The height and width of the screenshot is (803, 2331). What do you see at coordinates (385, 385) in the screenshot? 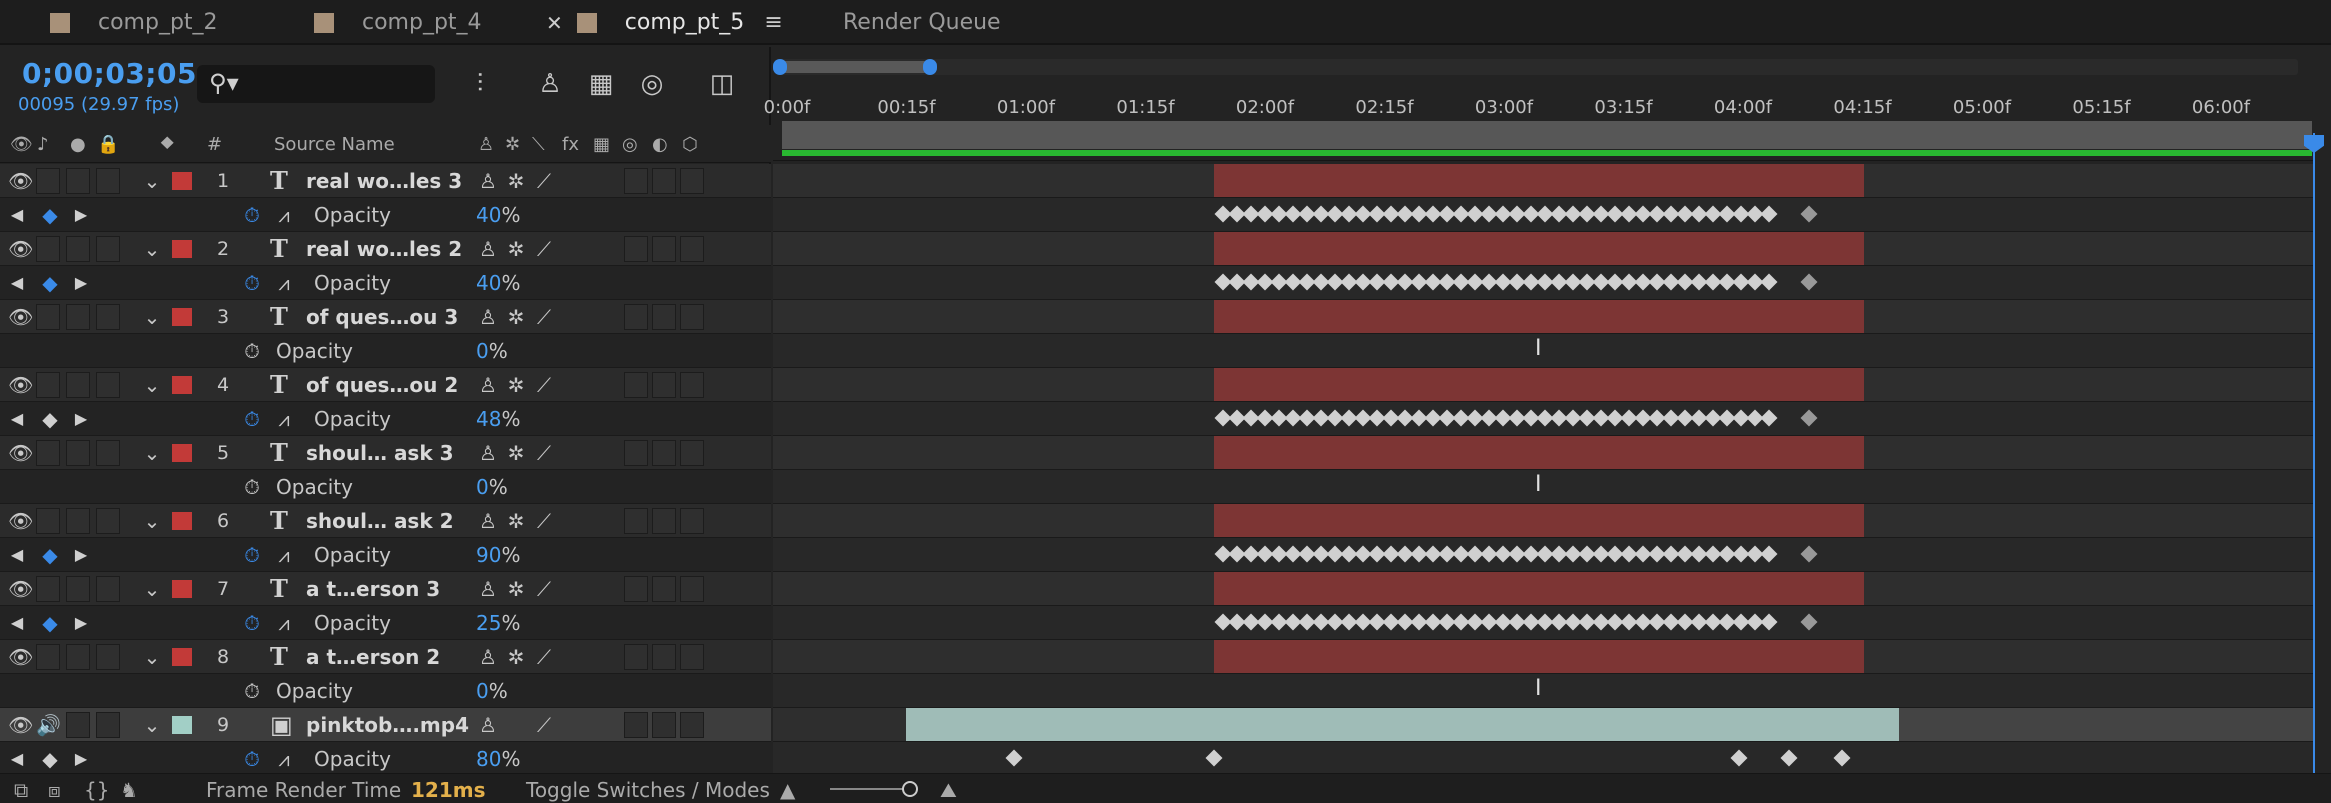
I see `layer-row: 👁 ⌄ 4 Tof ques…ou 2 ♙ ✲ ⟋` at bounding box center [385, 385].